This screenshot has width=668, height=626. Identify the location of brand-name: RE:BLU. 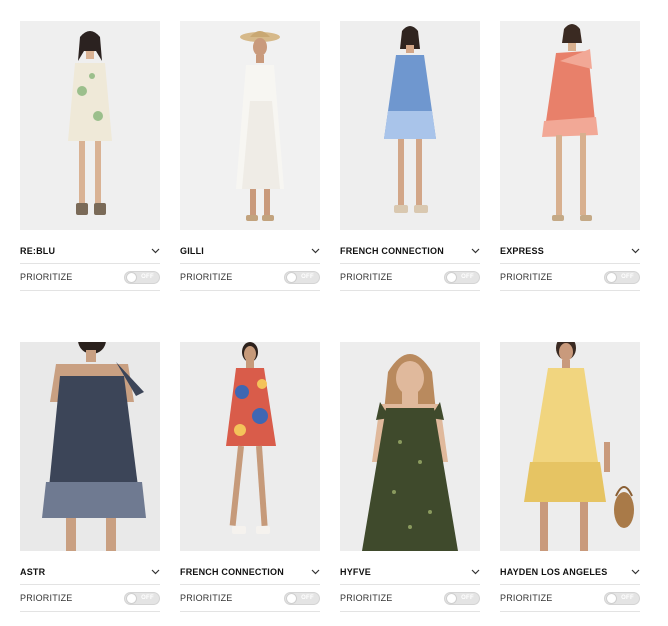
(38, 251).